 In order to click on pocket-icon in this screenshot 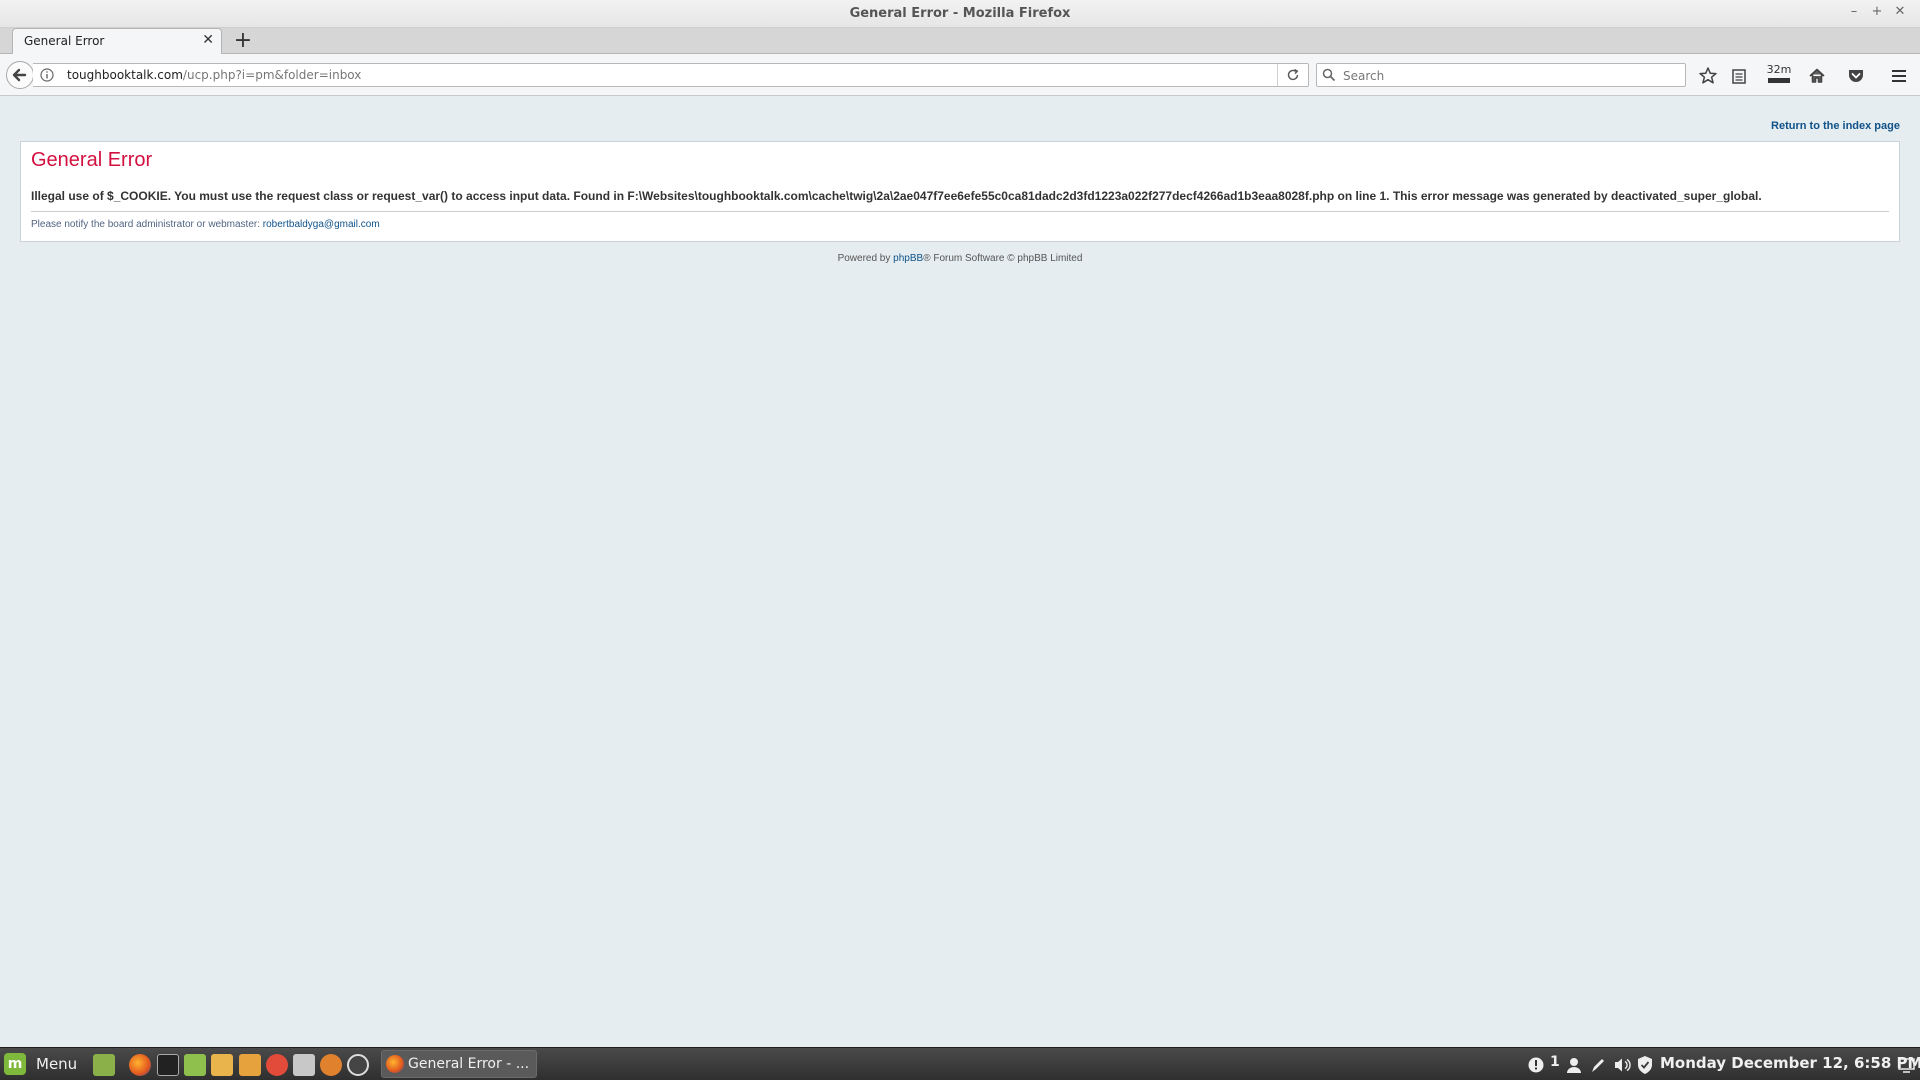, I will do `click(1856, 76)`.